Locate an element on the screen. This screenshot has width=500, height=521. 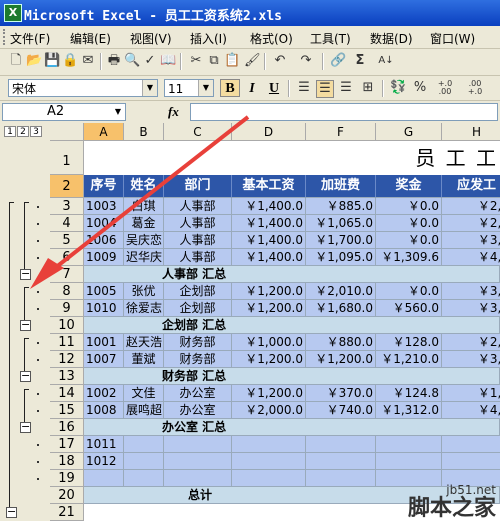
data-cell: 1008 is located at coordinates (104, 410).